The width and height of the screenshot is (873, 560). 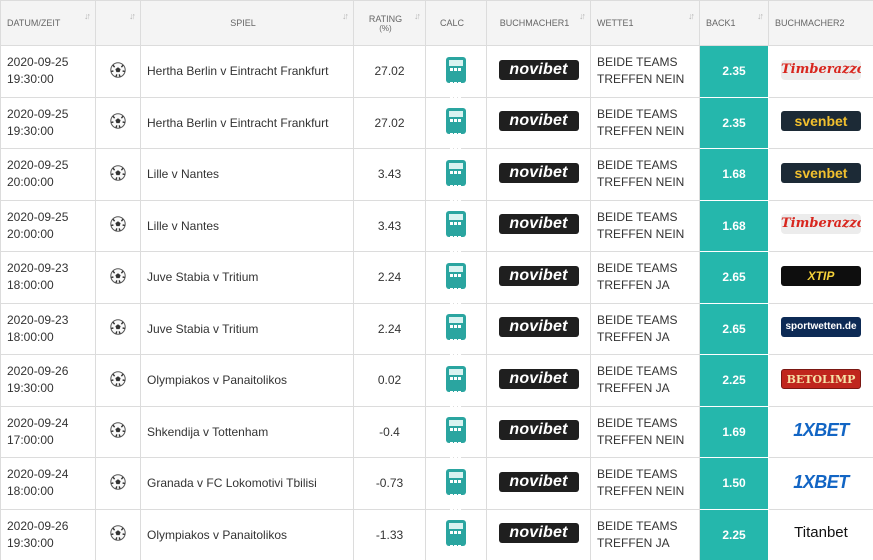 I want to click on bookmaker2-cell: 1XBET, so click(x=820, y=483).